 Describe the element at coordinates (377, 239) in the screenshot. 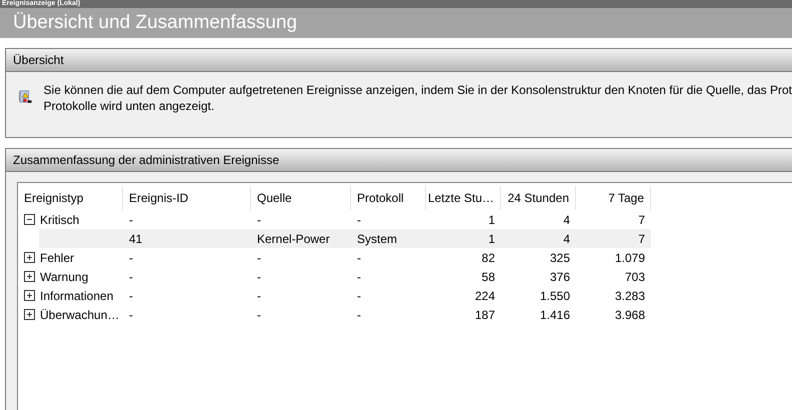

I see `table-cell-text: System` at that location.